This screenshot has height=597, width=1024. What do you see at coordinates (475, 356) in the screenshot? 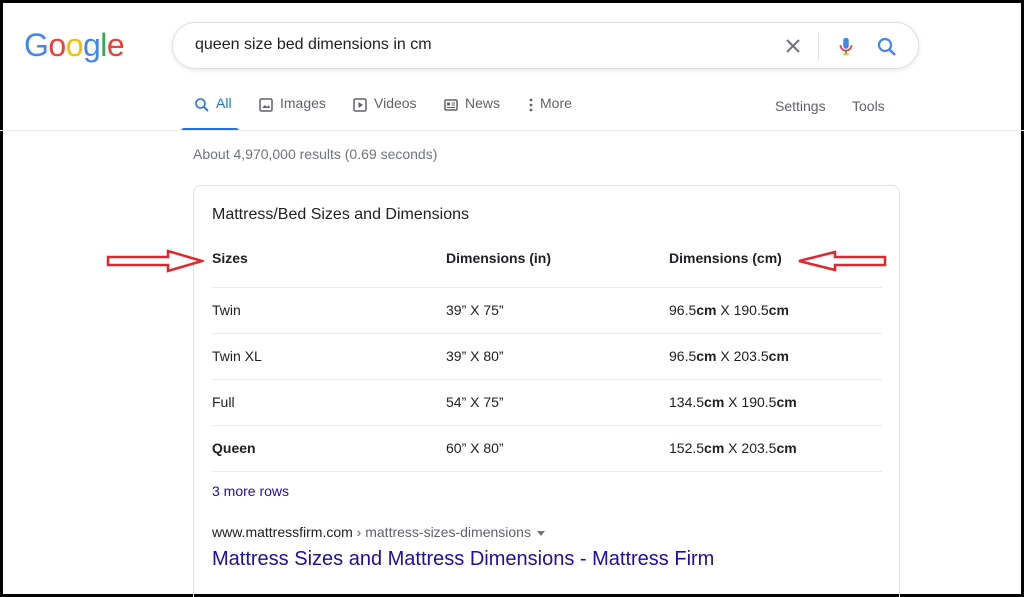
I see `inches-cell: 39” X 80”` at bounding box center [475, 356].